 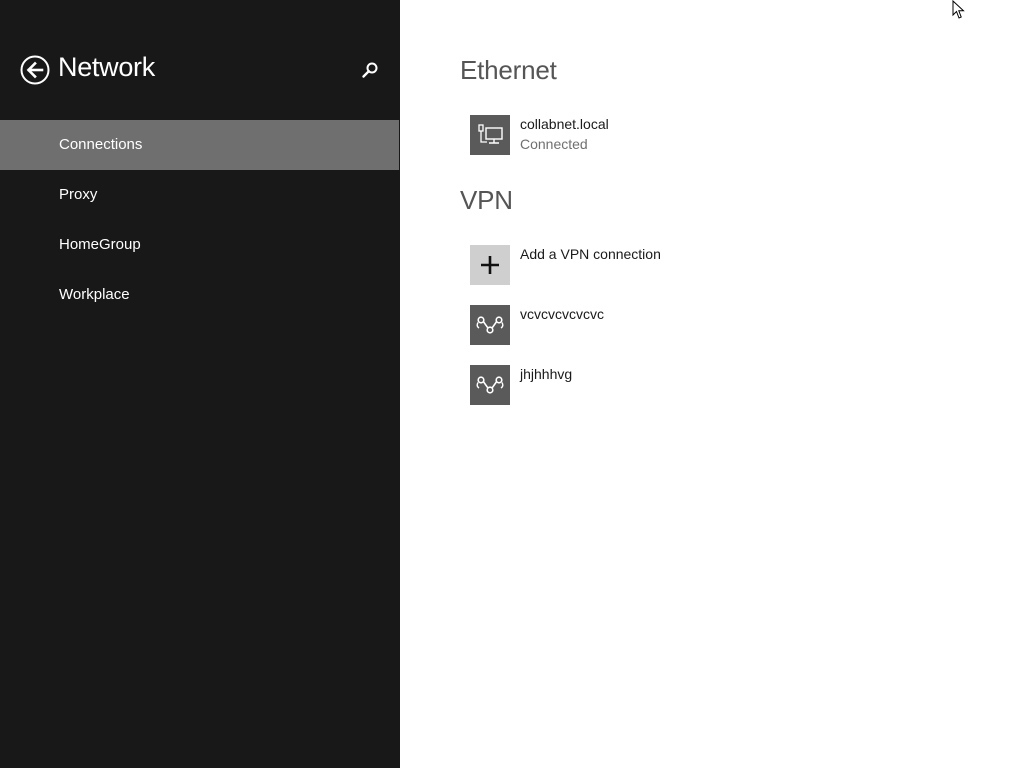 I want to click on plus-icon, so click(x=490, y=265).